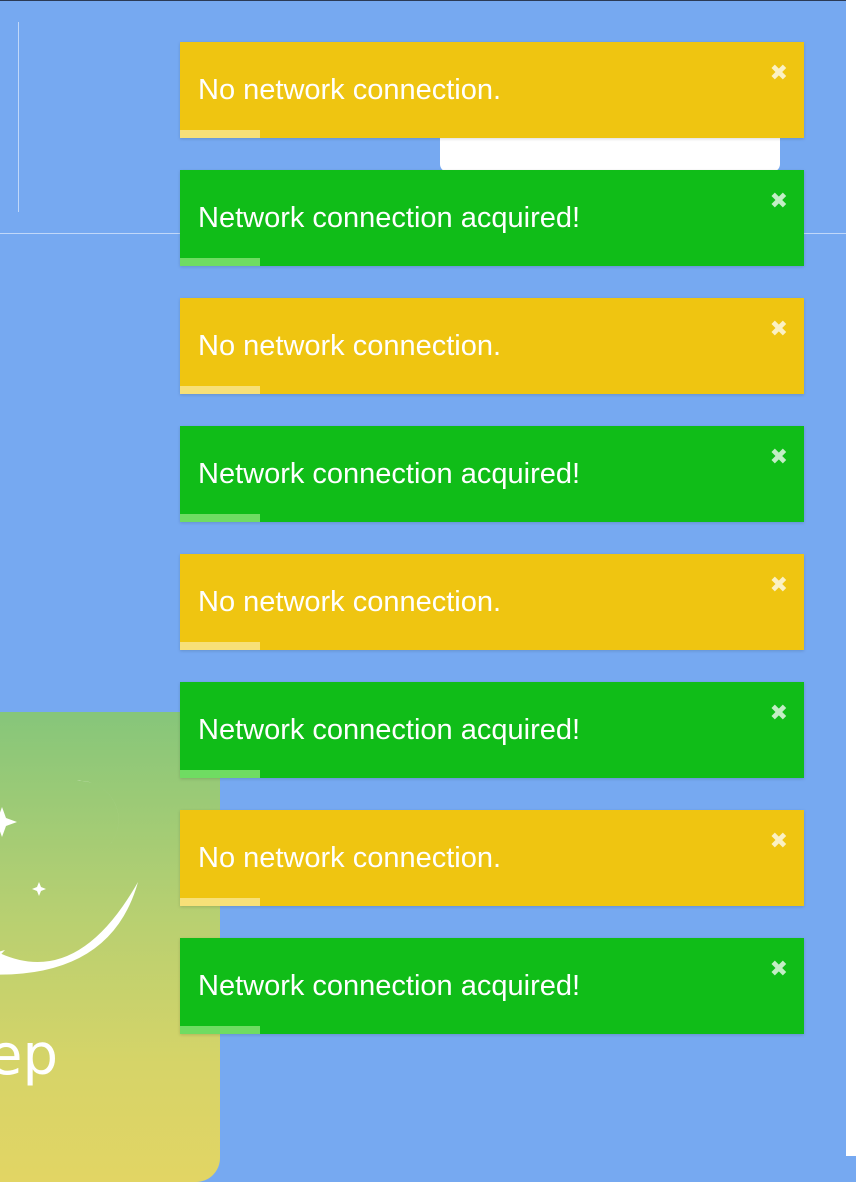 Image resolution: width=856 pixels, height=1182 pixels. What do you see at coordinates (423, 0) in the screenshot?
I see `window-top-edge` at bounding box center [423, 0].